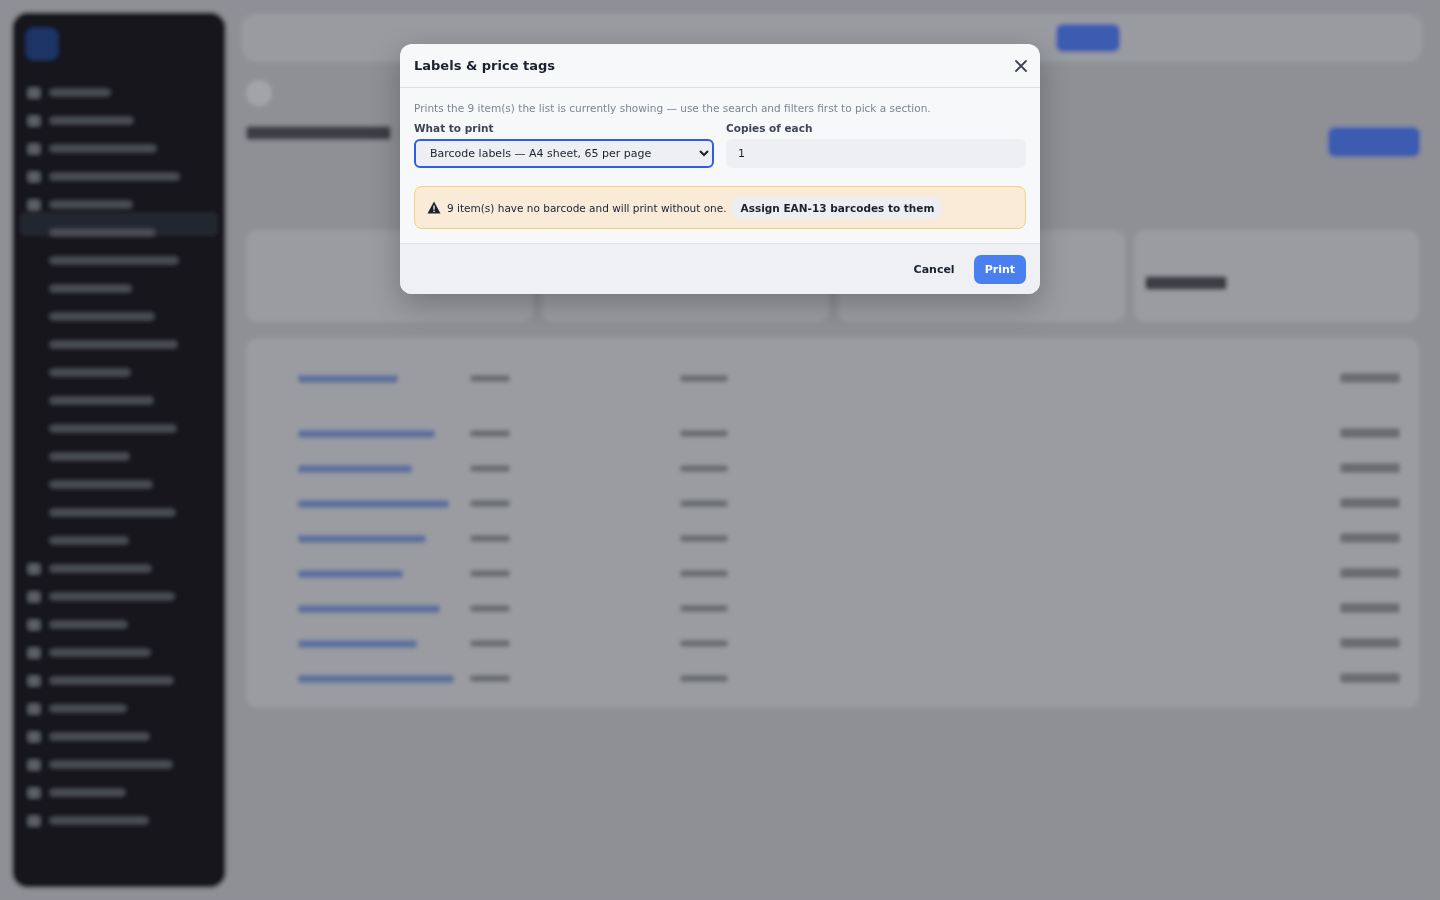 This screenshot has width=1440, height=900. Describe the element at coordinates (587, 207) in the screenshot. I see `warning-text: 9 item(s) have no barcode and will print without one.` at that location.